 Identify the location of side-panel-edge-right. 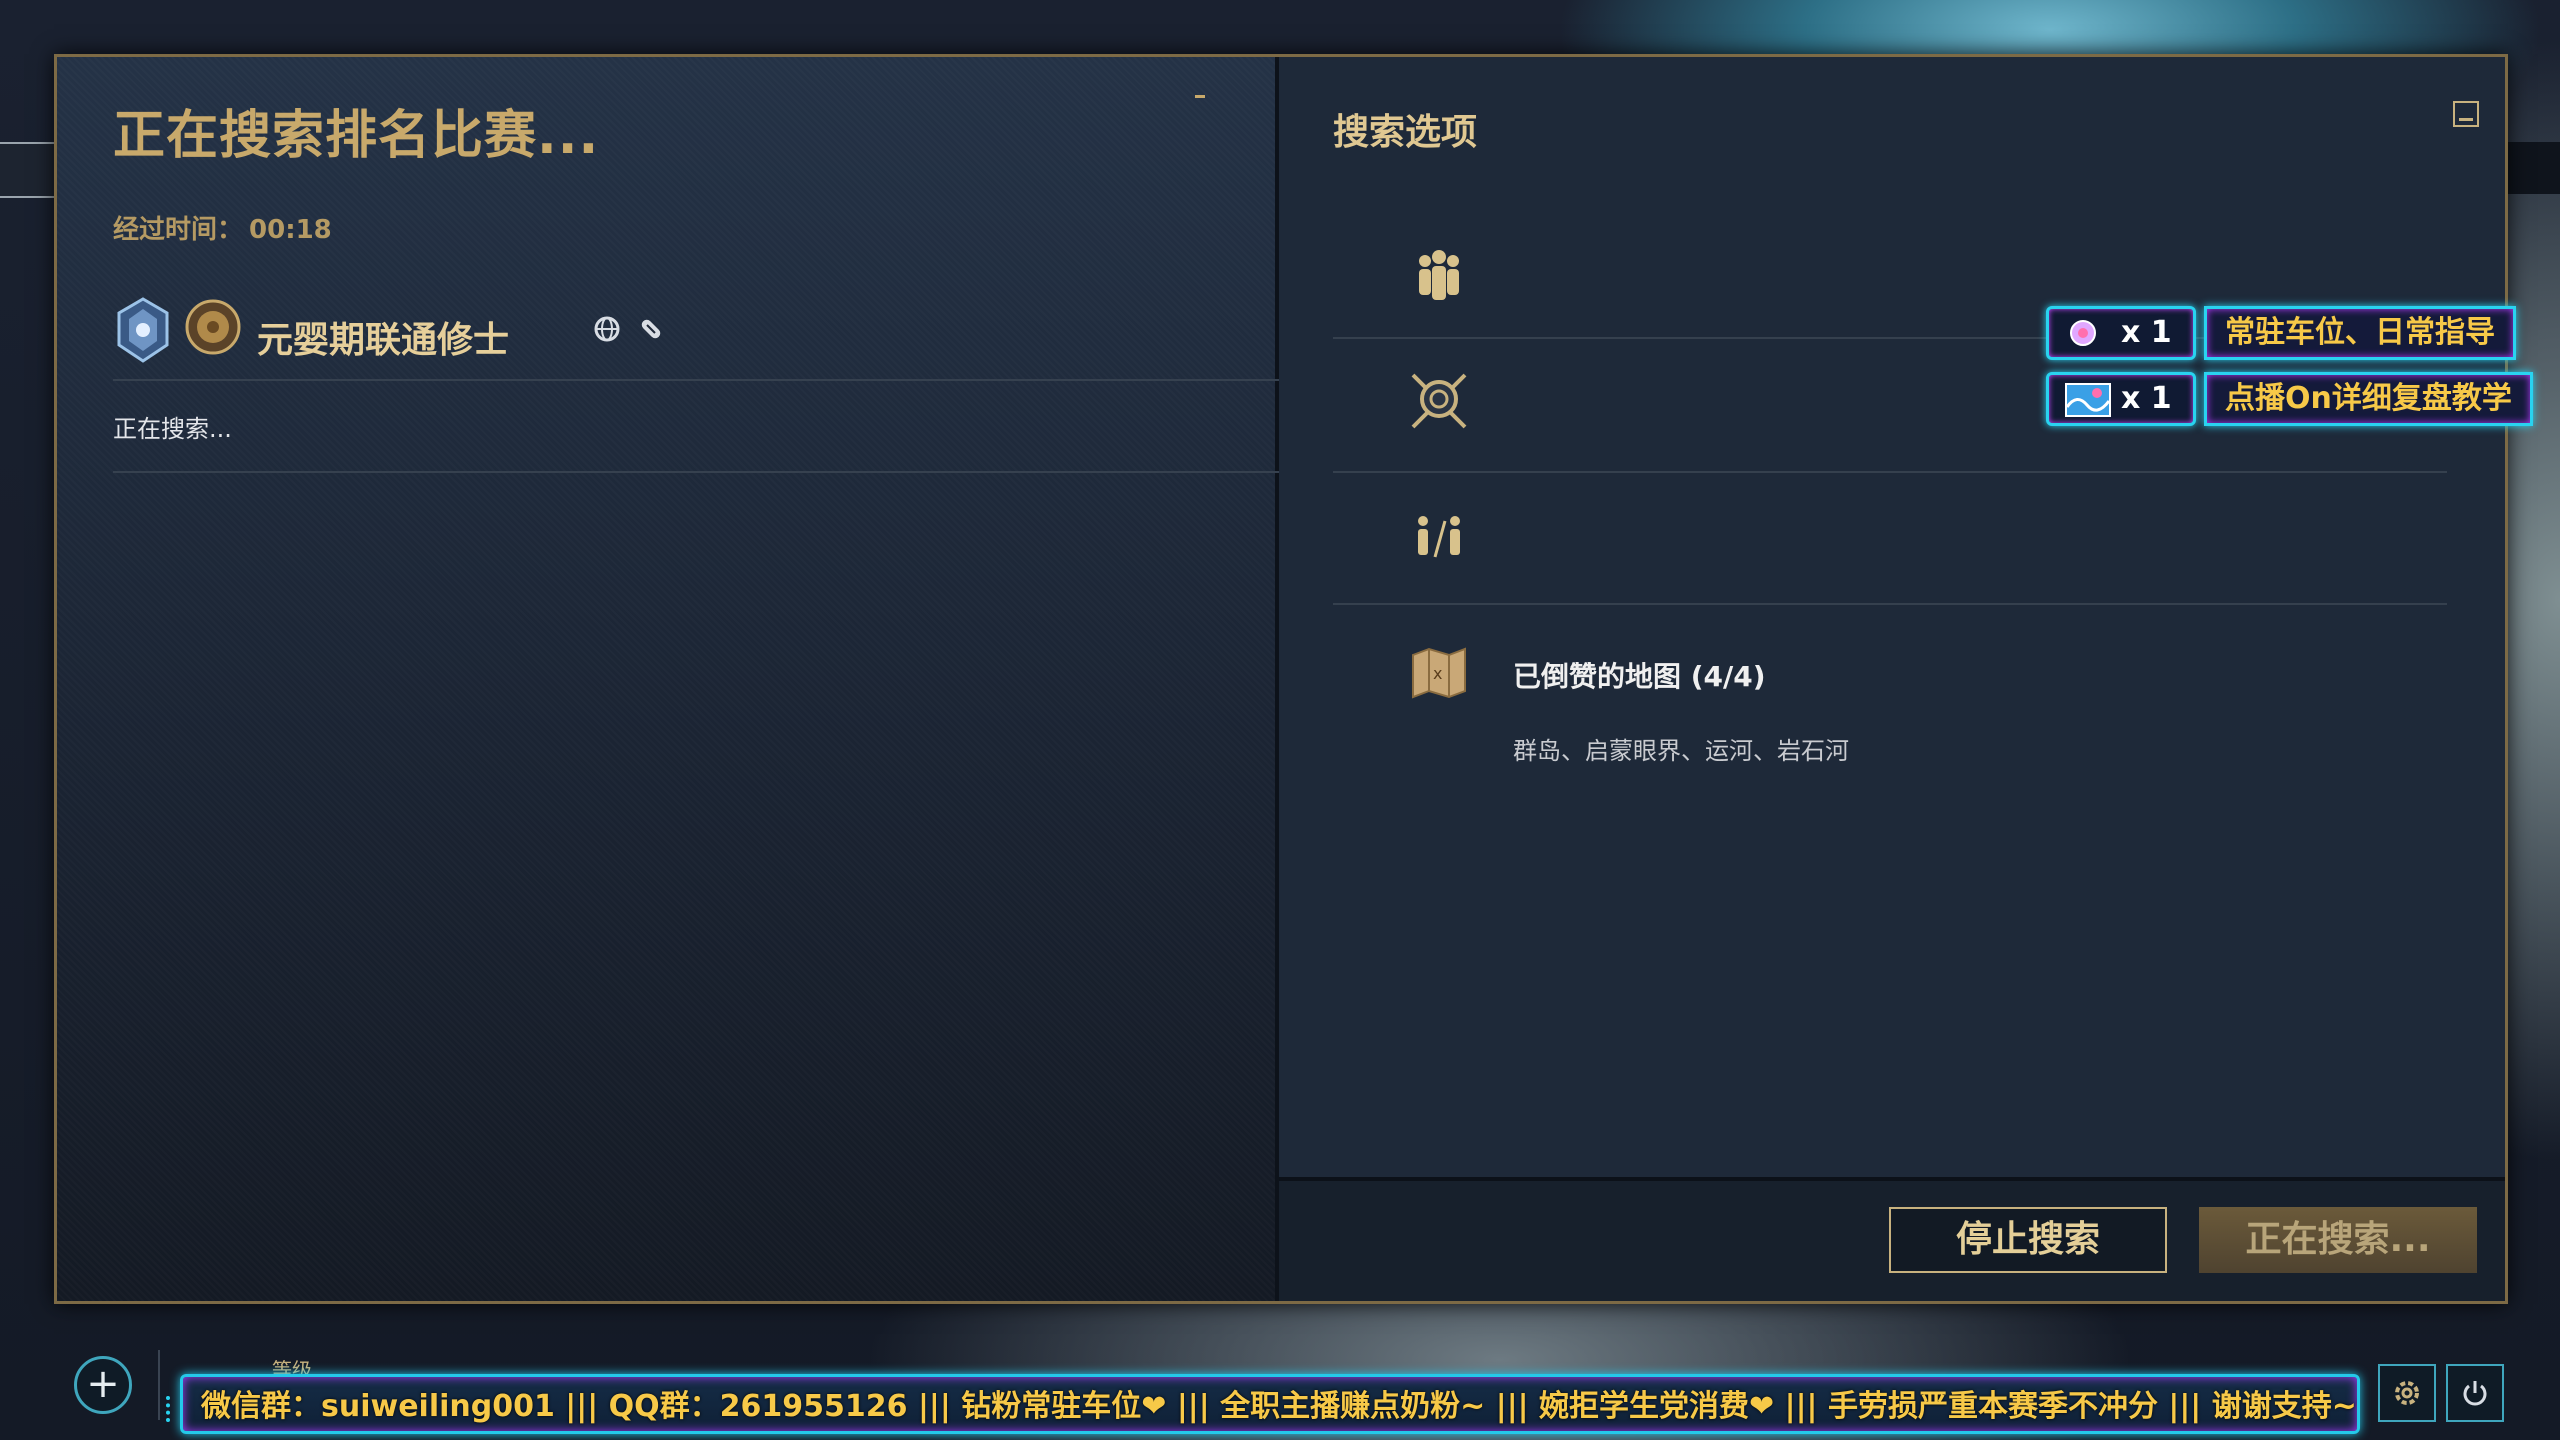
(2532, 168).